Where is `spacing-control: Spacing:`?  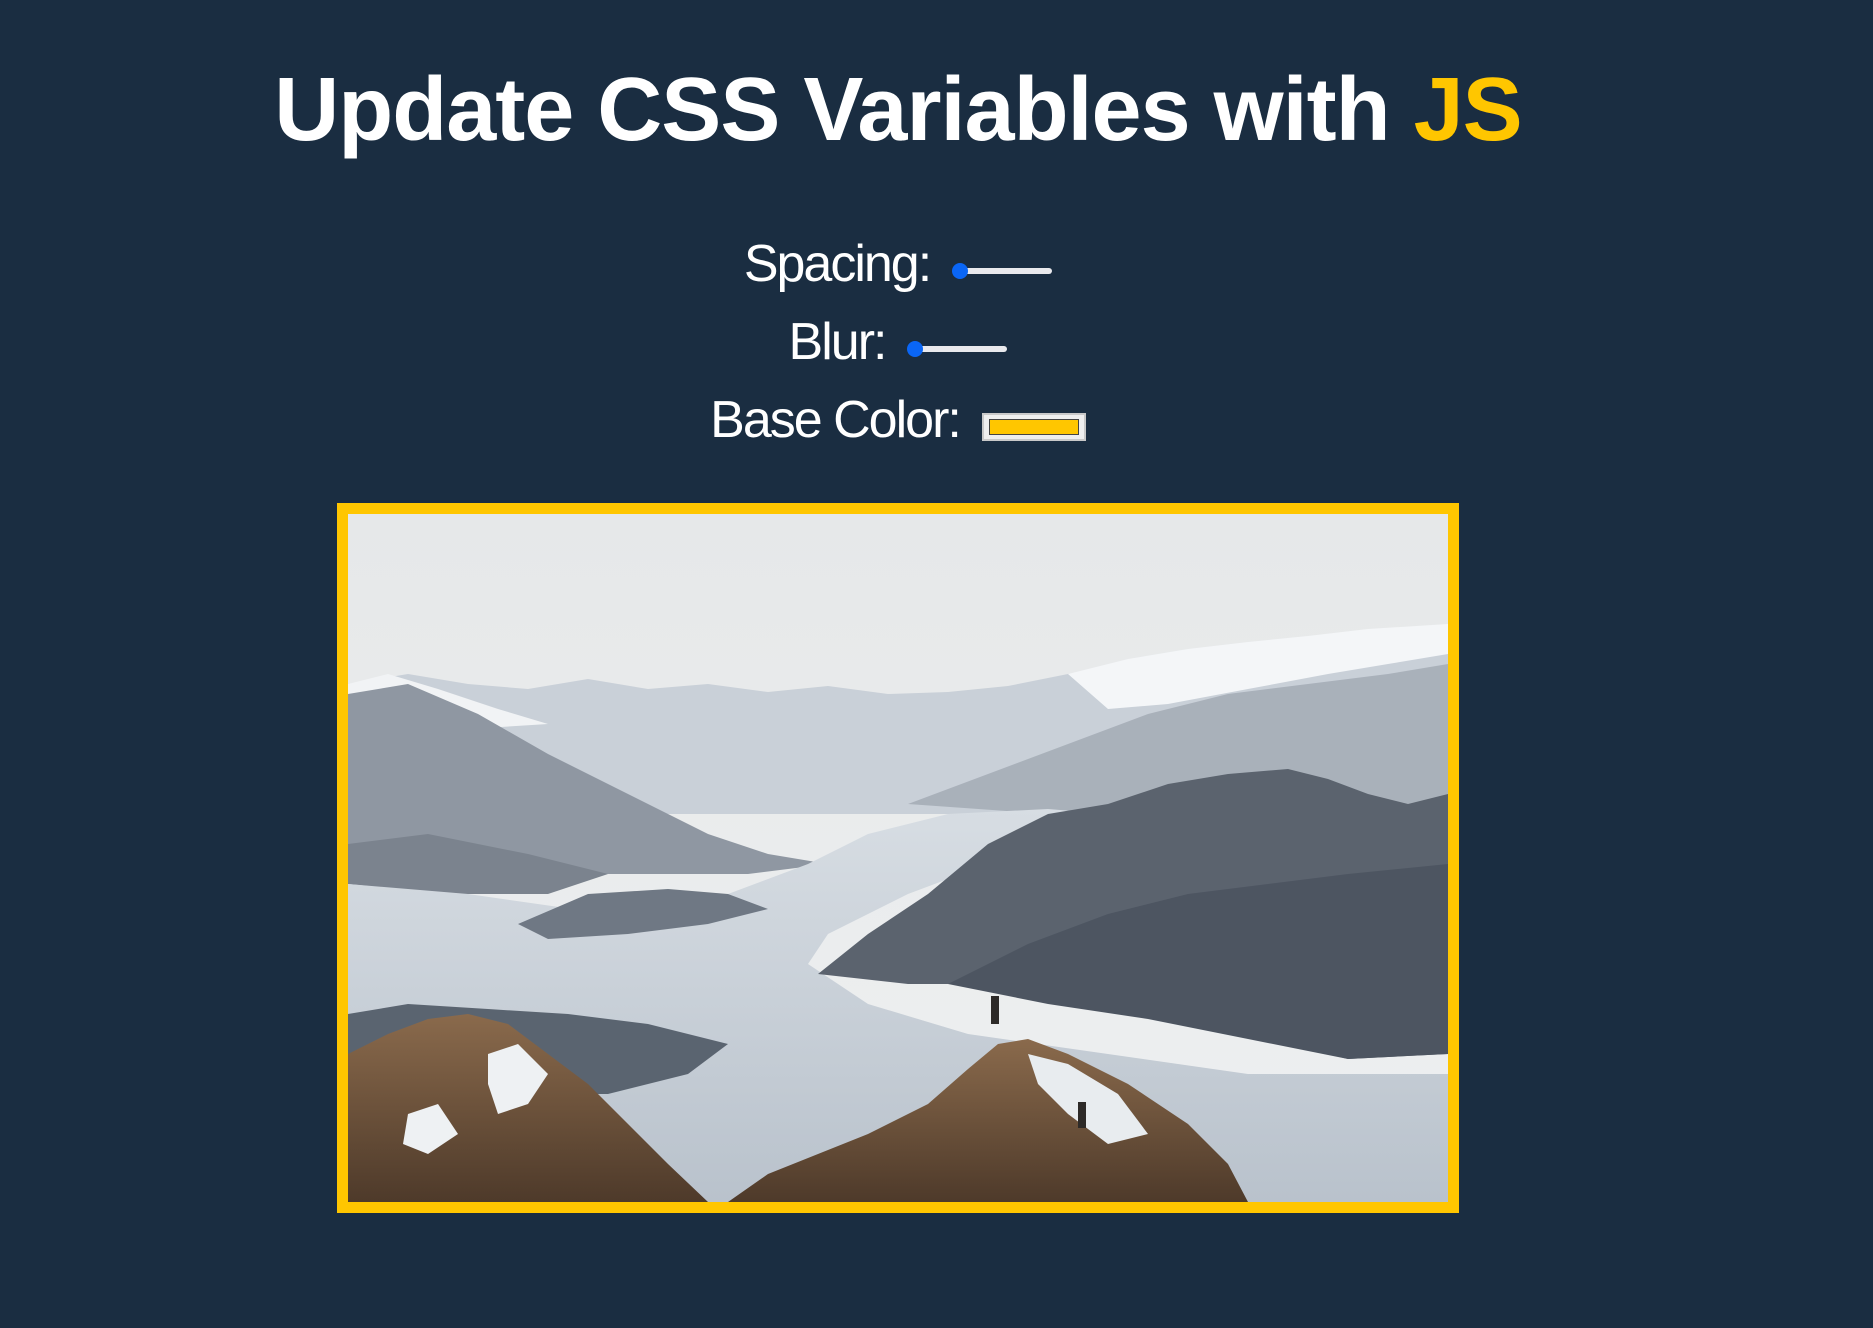
spacing-control: Spacing: is located at coordinates (898, 264).